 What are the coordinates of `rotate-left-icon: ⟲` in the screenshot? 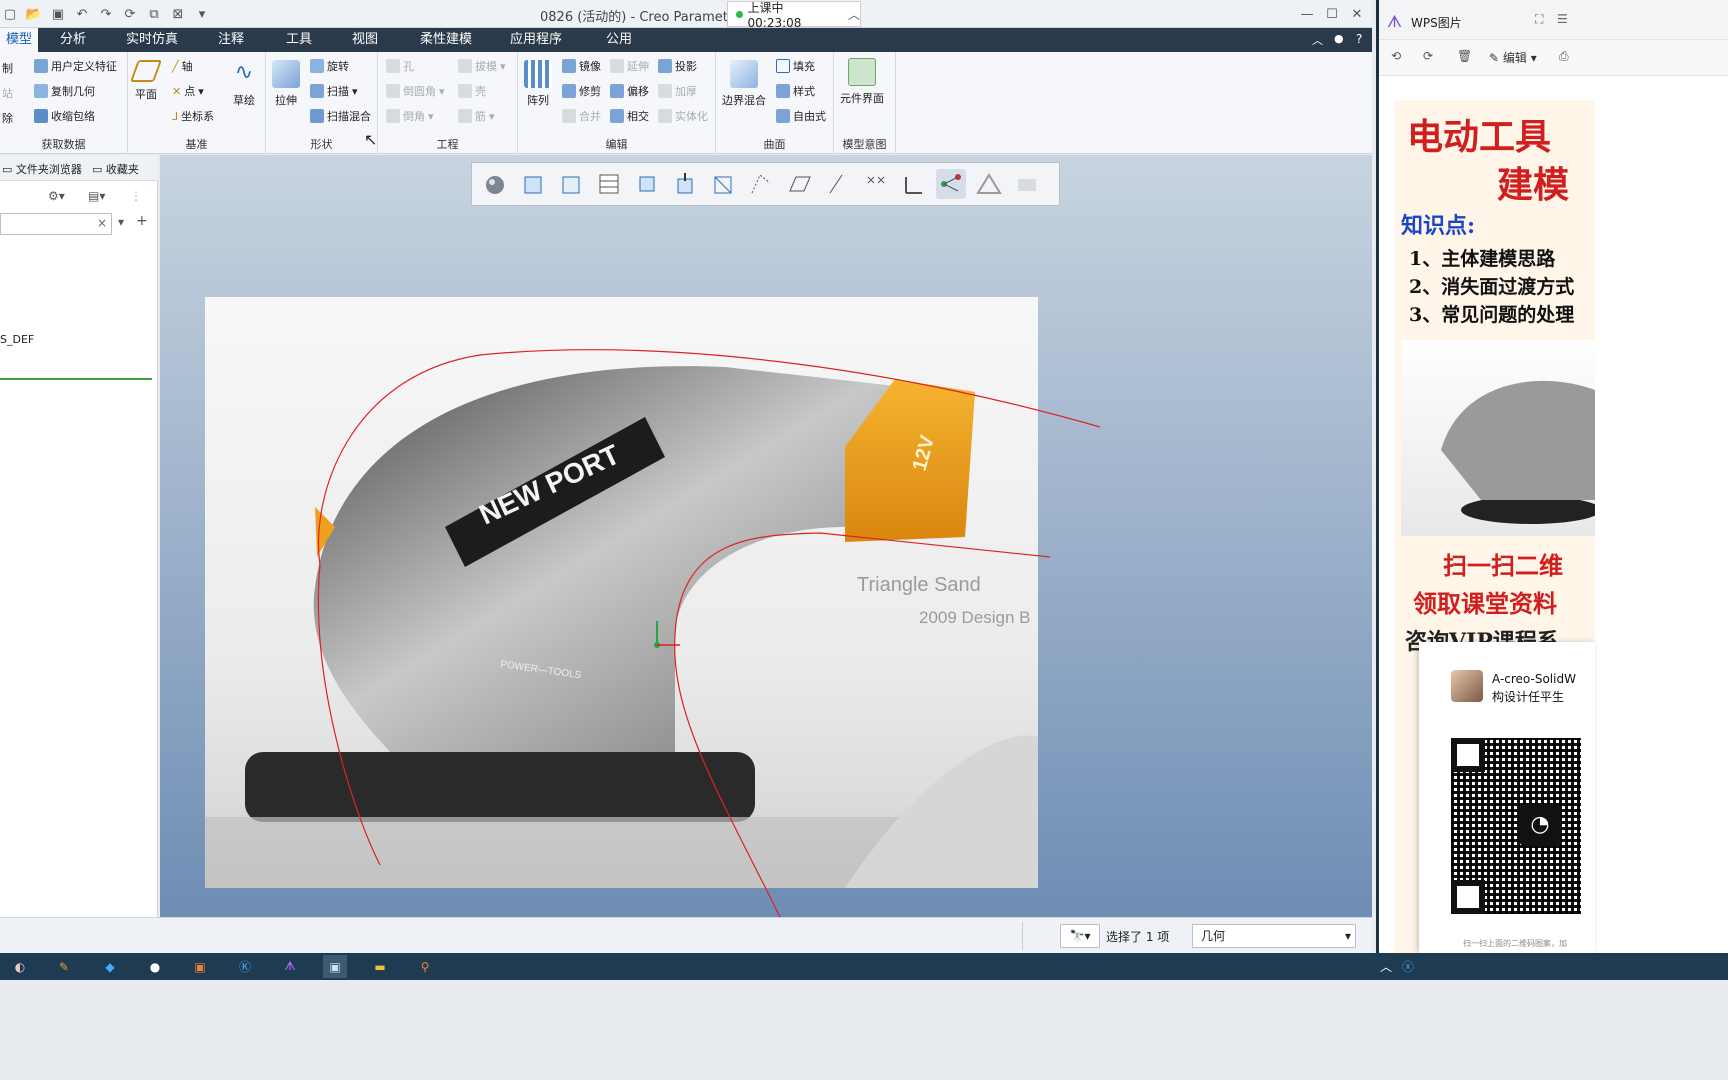 It's located at (1396, 56).